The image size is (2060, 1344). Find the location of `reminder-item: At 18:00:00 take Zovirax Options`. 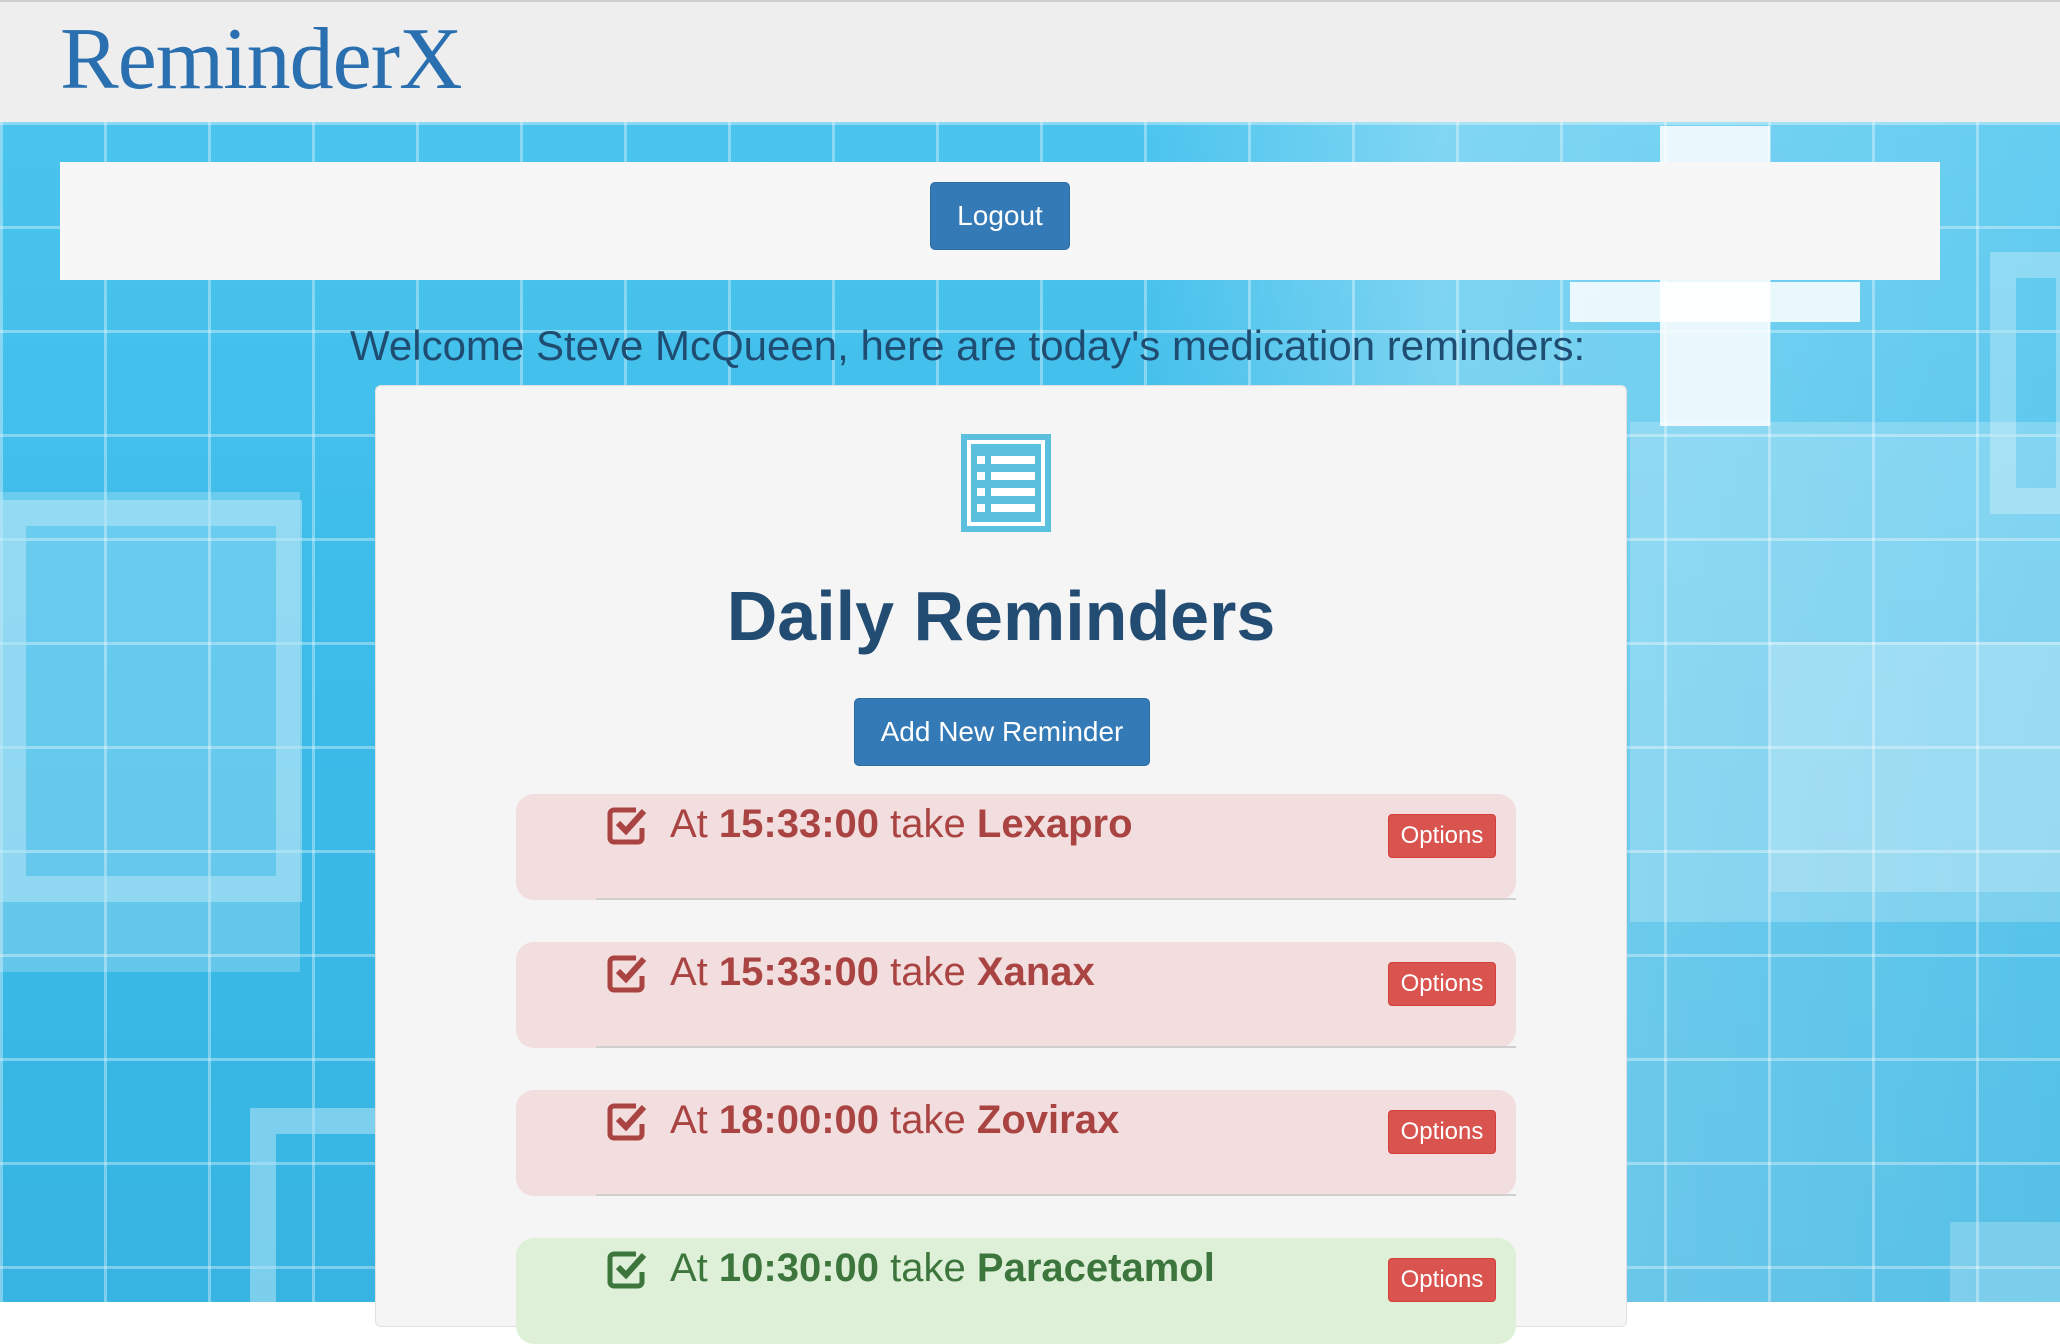

reminder-item: At 18:00:00 take Zovirax Options is located at coordinates (1016, 1143).